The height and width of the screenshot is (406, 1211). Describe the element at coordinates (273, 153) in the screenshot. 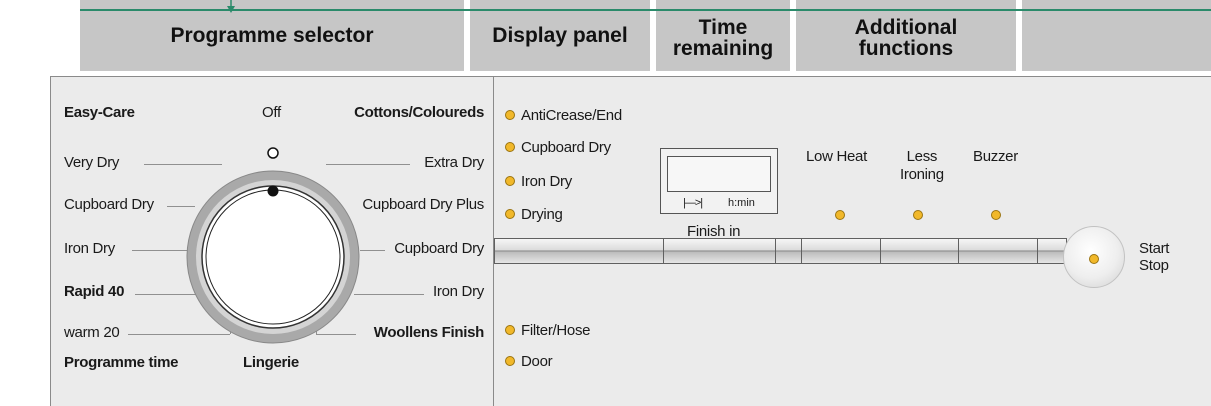

I see `off-marker-icon` at that location.